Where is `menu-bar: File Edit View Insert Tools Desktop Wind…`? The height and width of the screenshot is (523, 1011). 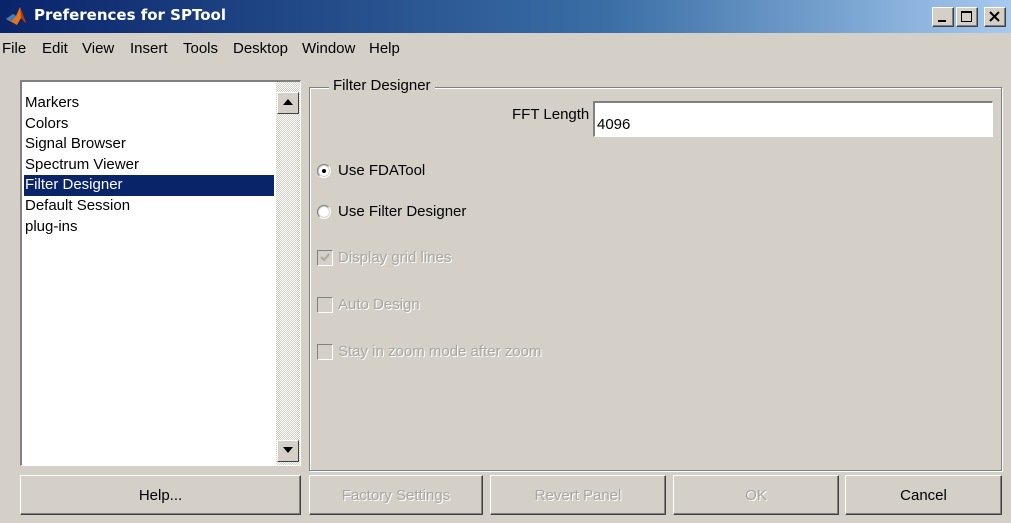
menu-bar: File Edit View Insert Tools Desktop Wind… is located at coordinates (505, 49).